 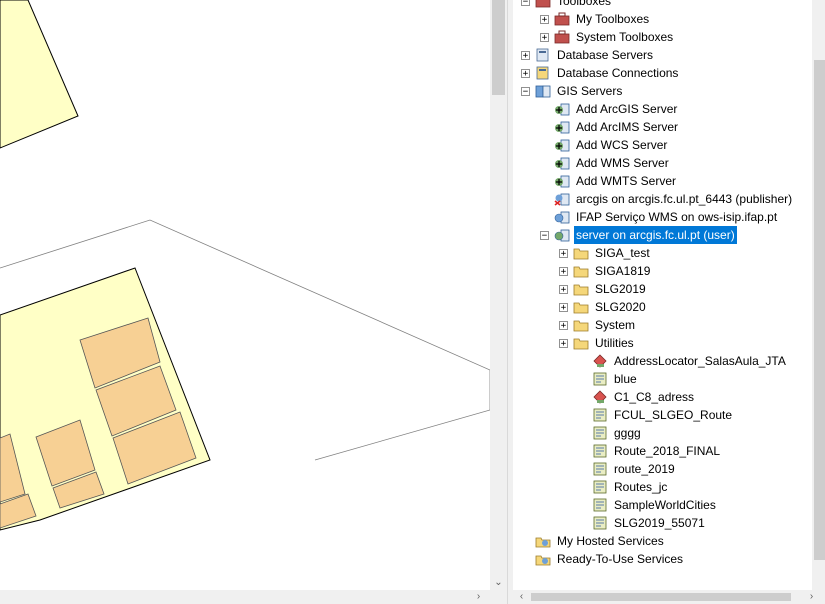 What do you see at coordinates (614, 343) in the screenshot?
I see `tree-item-label: Utilities` at bounding box center [614, 343].